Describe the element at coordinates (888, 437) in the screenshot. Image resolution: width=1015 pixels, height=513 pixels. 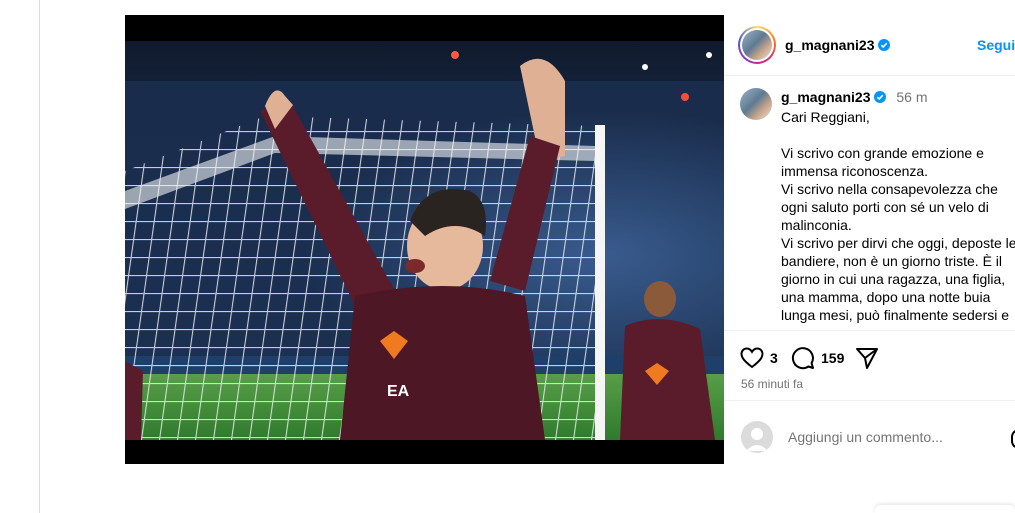
I see `comment-input` at that location.